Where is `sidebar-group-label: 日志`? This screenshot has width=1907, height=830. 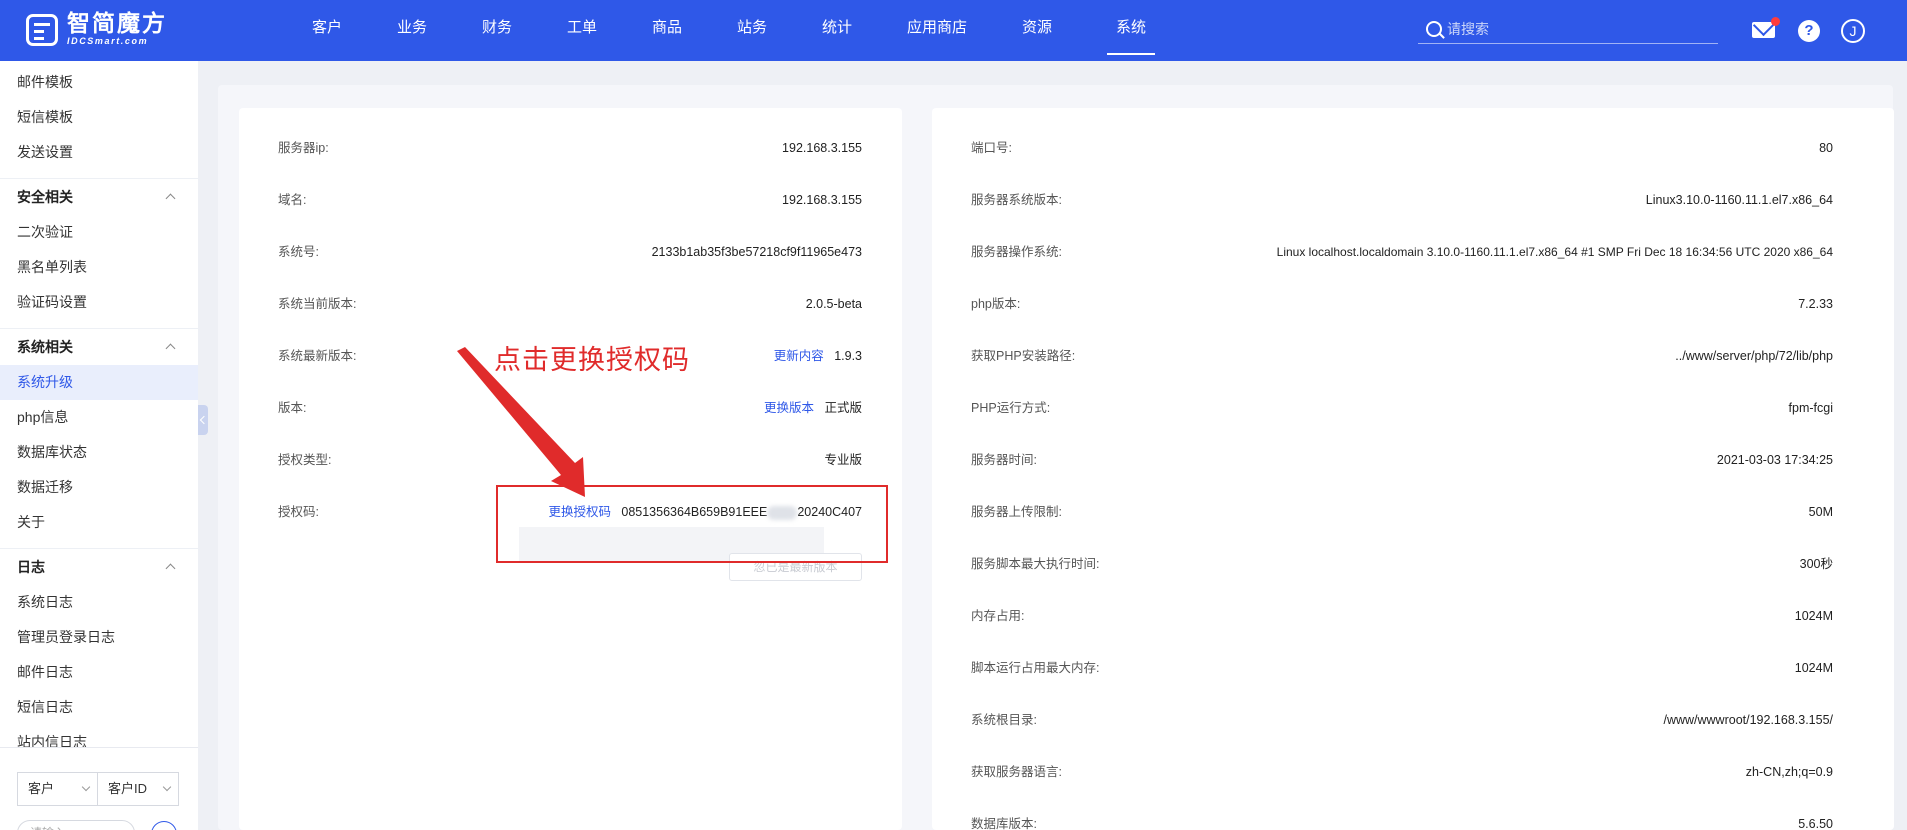
sidebar-group-label: 日志 is located at coordinates (31, 567).